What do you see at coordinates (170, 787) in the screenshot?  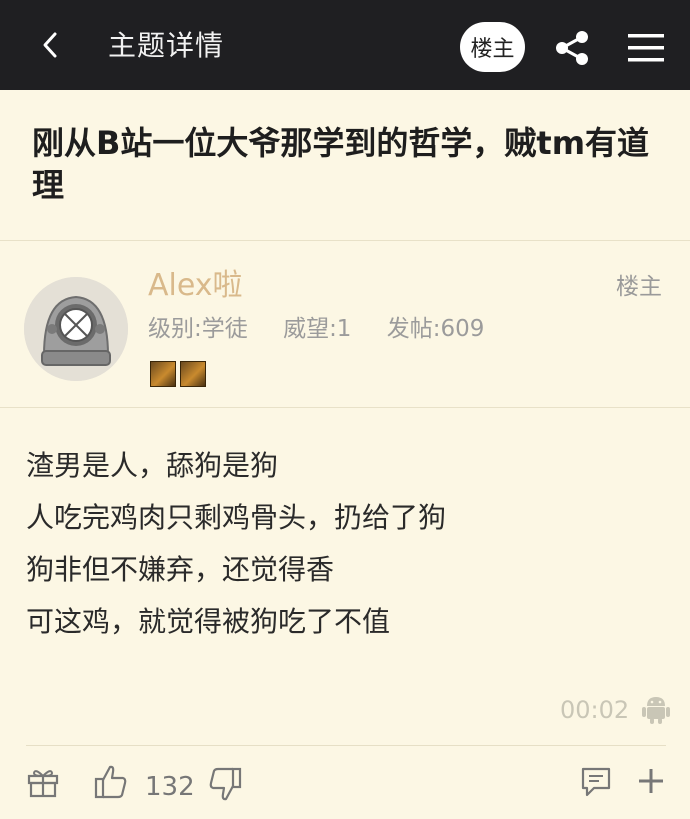 I see `like-count: 132` at bounding box center [170, 787].